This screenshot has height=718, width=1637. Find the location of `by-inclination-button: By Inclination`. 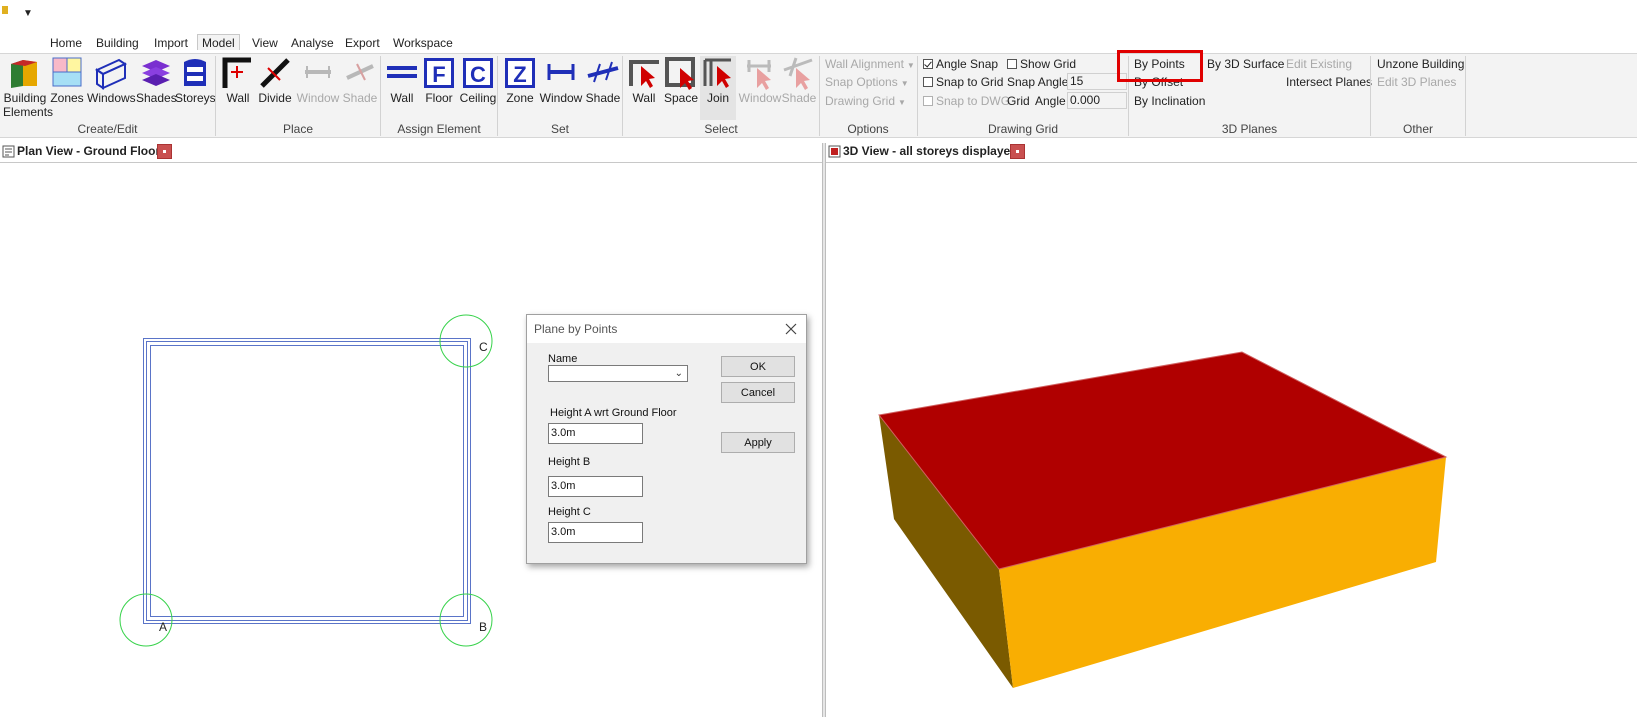

by-inclination-button: By Inclination is located at coordinates (1169, 101).